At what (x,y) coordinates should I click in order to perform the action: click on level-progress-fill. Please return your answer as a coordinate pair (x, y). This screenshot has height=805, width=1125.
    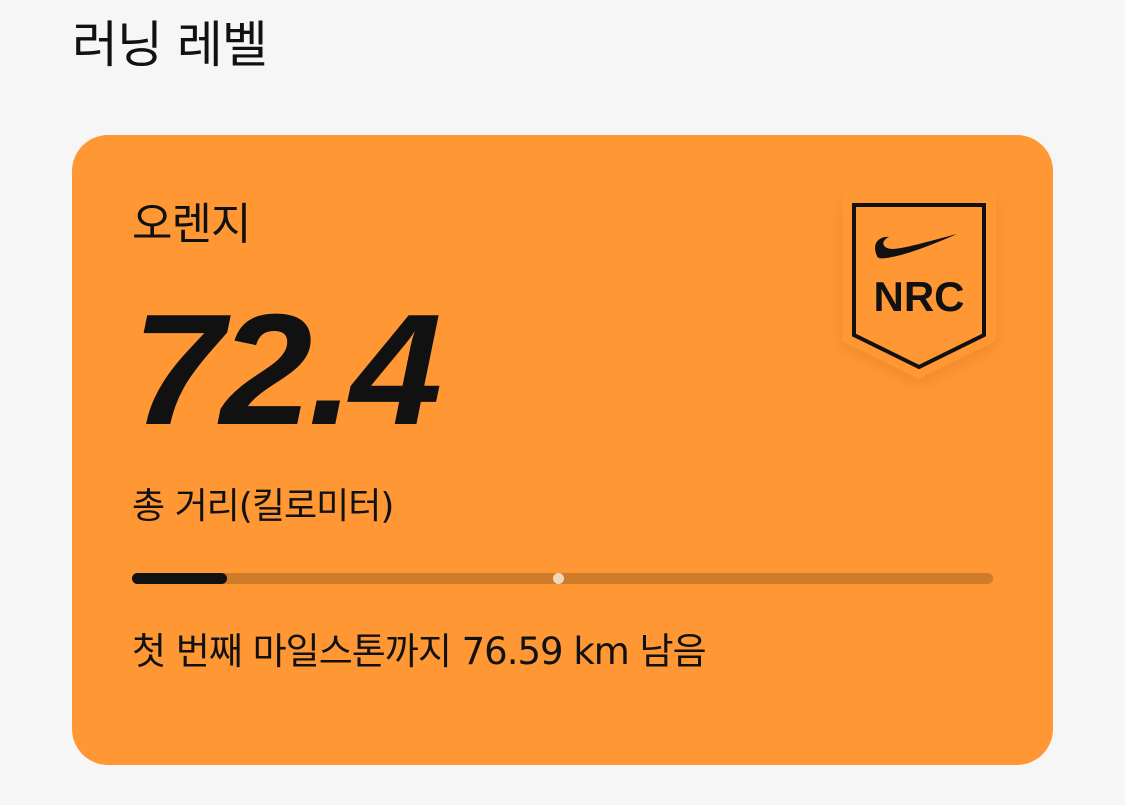
    Looking at the image, I should click on (179, 578).